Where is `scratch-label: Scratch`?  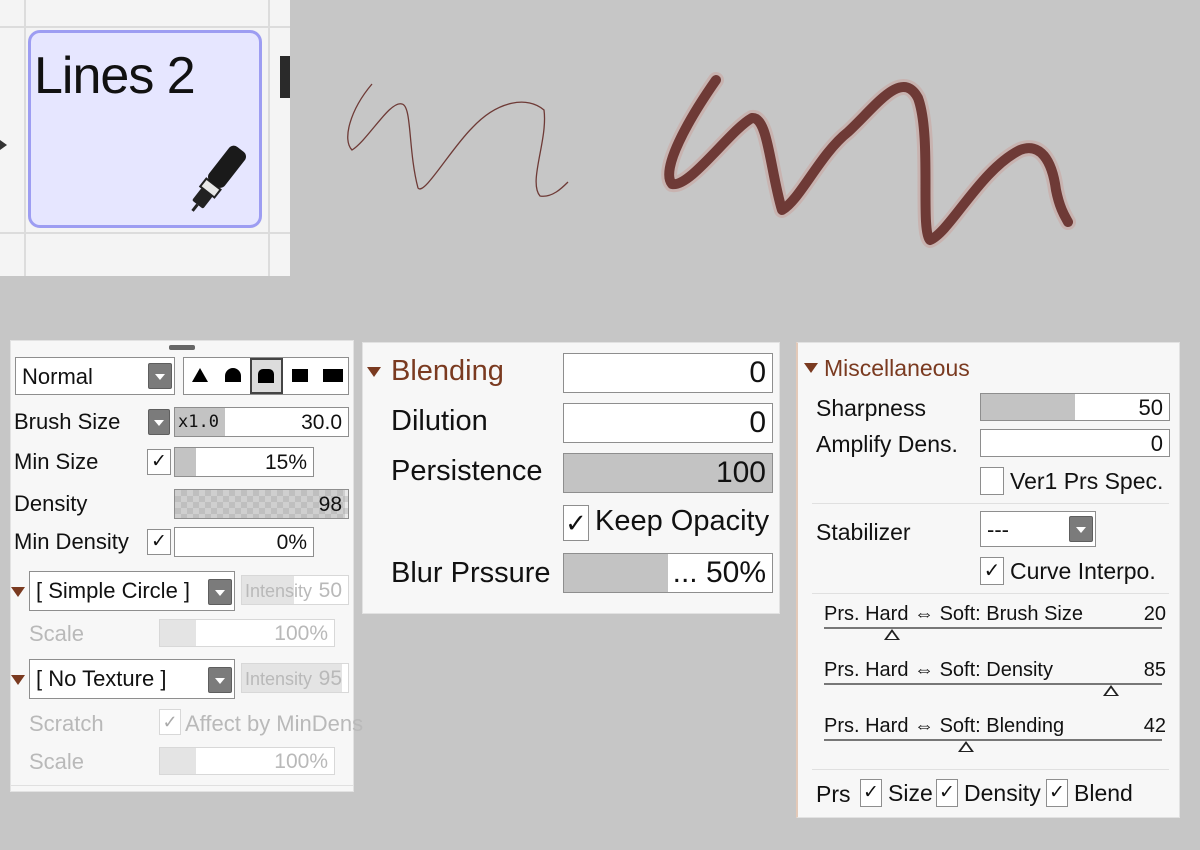 scratch-label: Scratch is located at coordinates (66, 723).